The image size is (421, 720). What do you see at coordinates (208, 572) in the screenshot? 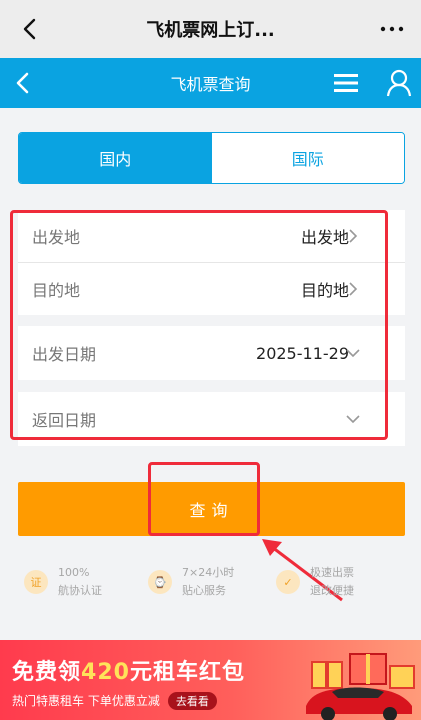
I see `guarantee-line1: 7×24小时` at bounding box center [208, 572].